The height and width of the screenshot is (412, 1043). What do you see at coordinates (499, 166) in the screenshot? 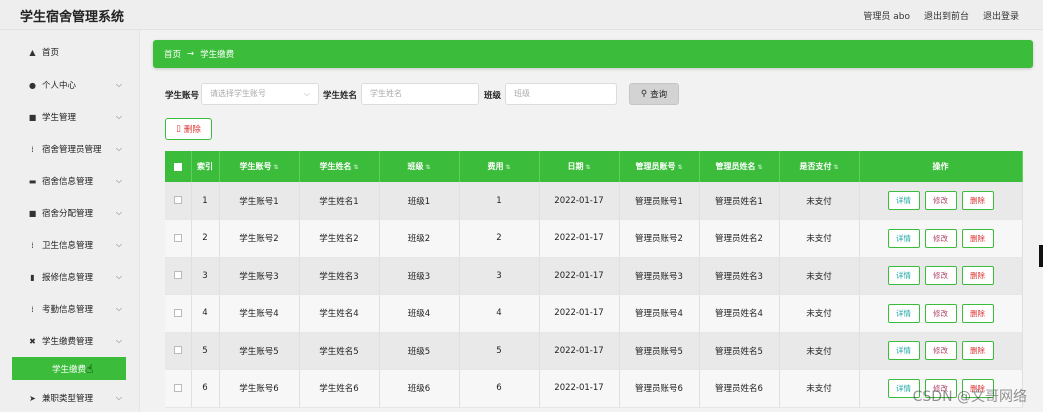
I see `column-header: 费用 ⇅` at bounding box center [499, 166].